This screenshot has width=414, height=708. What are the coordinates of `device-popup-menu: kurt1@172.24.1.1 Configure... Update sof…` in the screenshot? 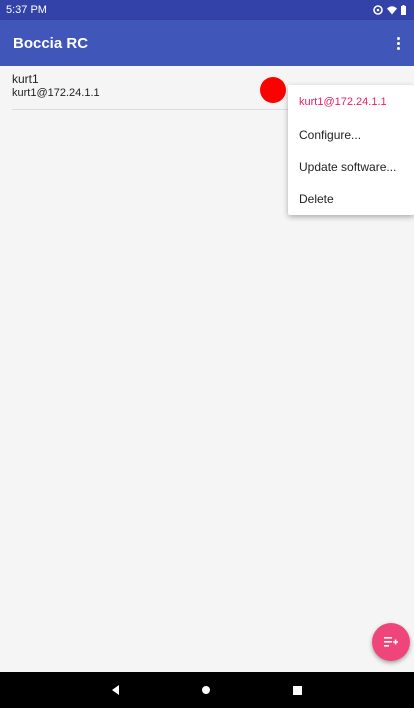 It's located at (351, 150).